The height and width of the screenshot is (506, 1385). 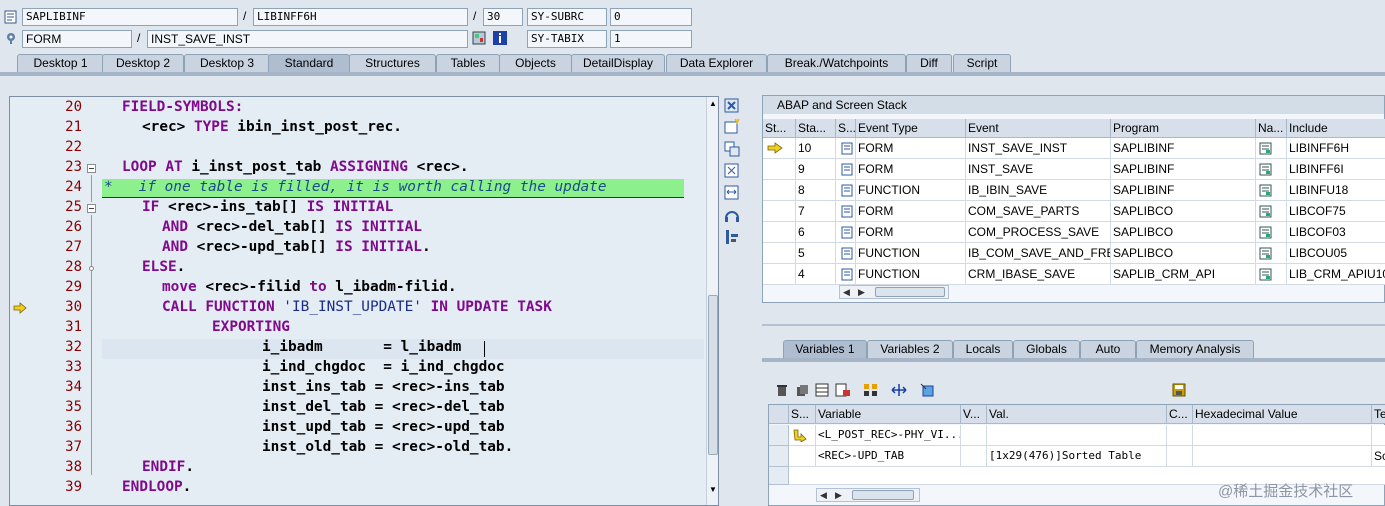 What do you see at coordinates (861, 292) in the screenshot?
I see `scroll-right-icon: ▶` at bounding box center [861, 292].